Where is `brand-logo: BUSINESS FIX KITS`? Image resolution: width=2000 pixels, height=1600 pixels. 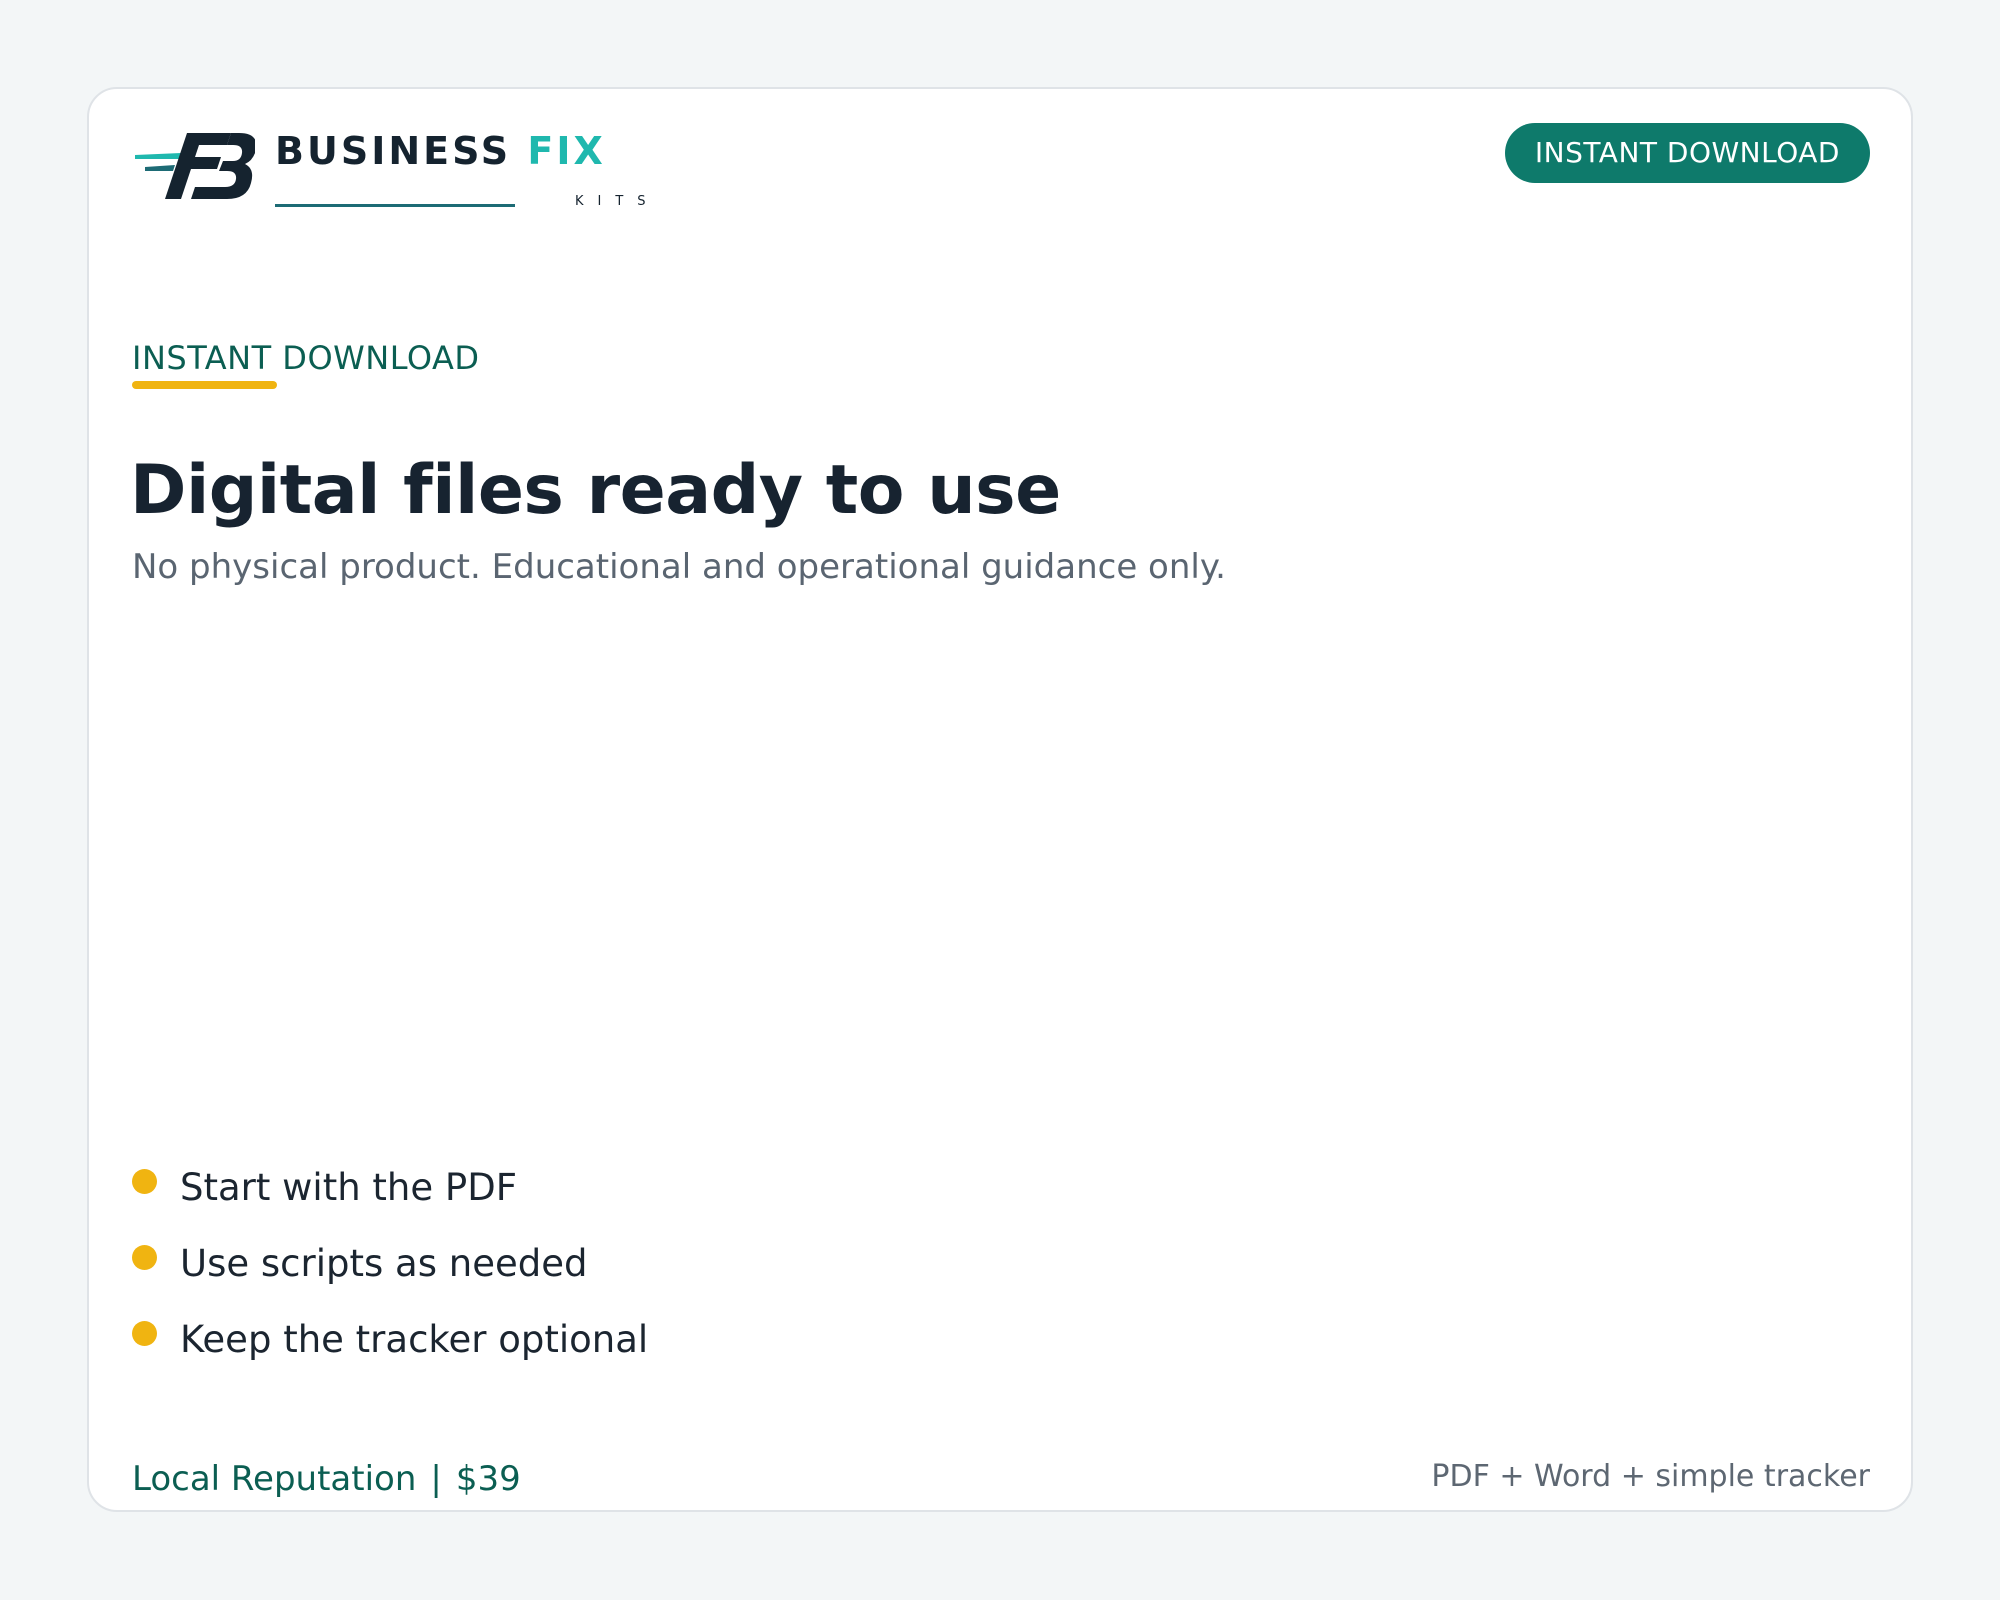 brand-logo: BUSINESS FIX KITS is located at coordinates (395, 164).